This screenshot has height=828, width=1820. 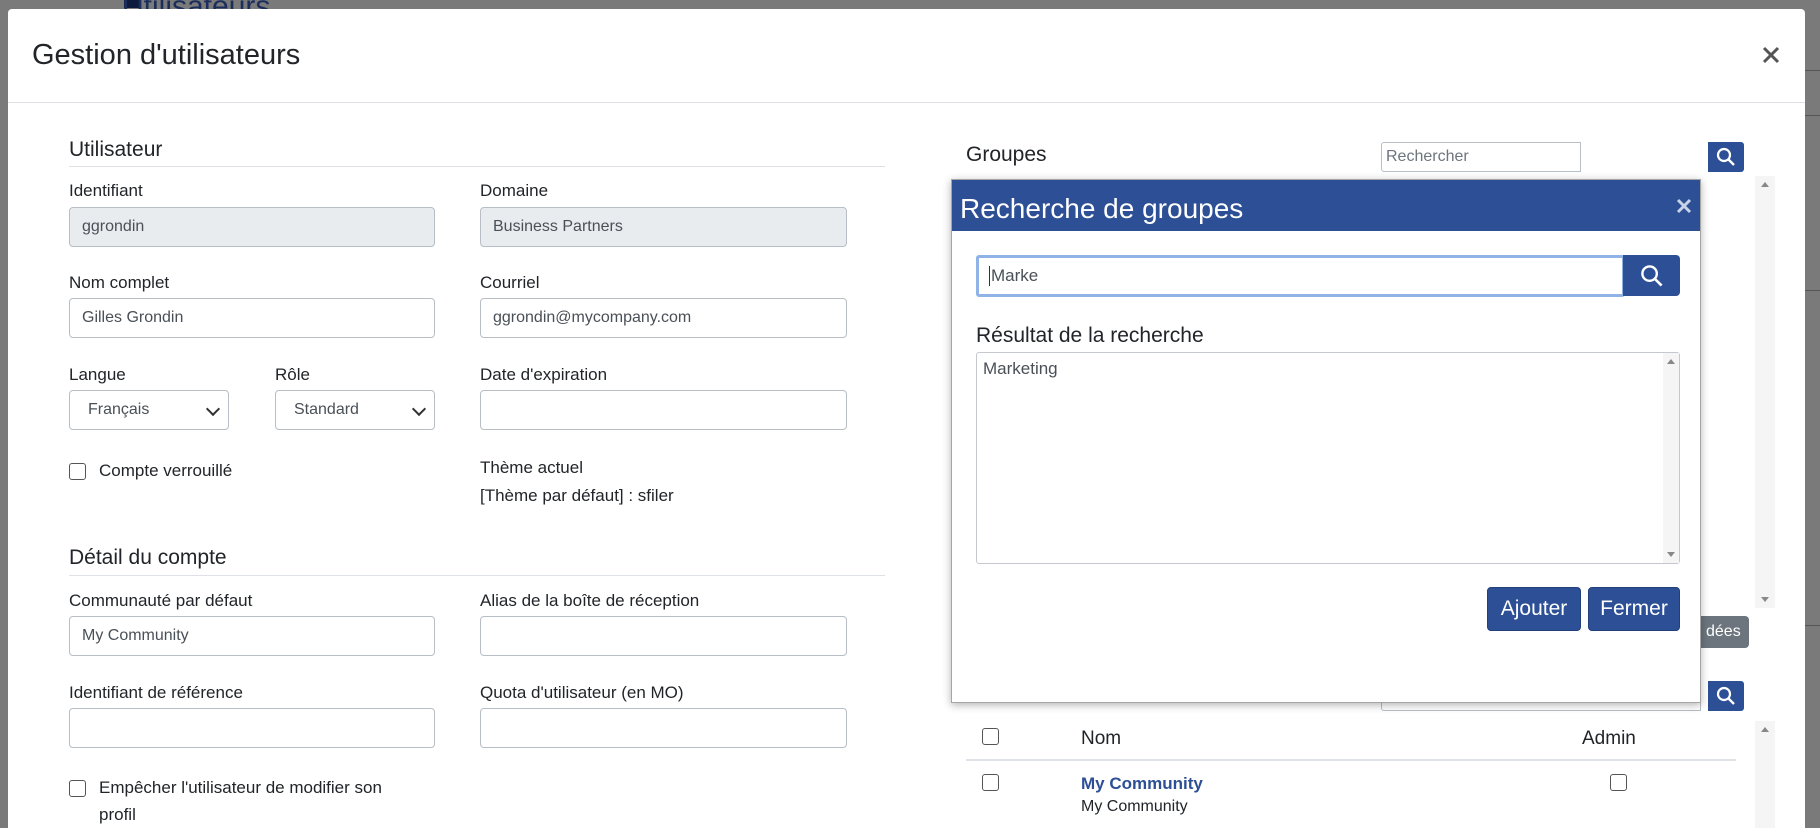 I want to click on domain-label: Domaine, so click(x=514, y=190).